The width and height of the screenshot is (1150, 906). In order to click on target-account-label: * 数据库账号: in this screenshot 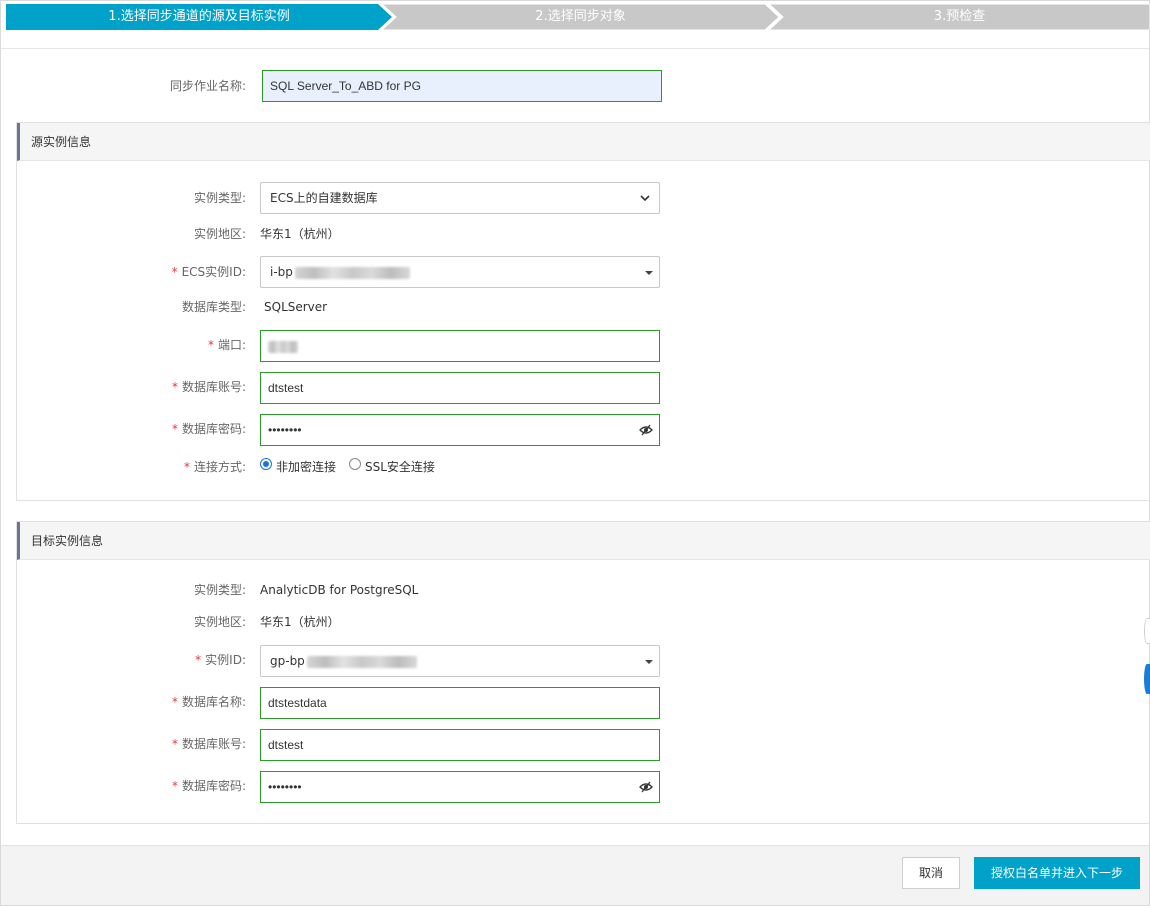, I will do `click(208, 744)`.